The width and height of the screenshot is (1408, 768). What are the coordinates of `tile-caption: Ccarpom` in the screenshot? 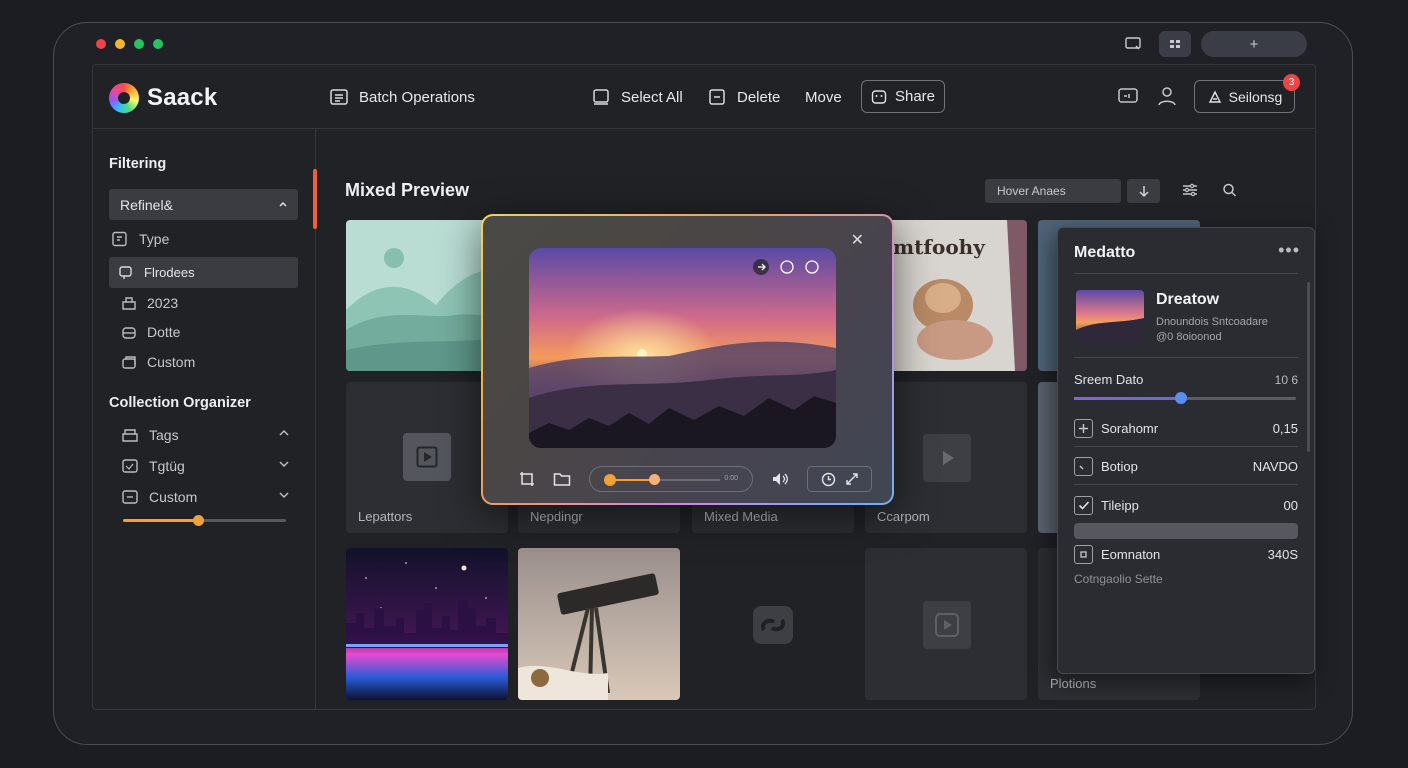 It's located at (903, 516).